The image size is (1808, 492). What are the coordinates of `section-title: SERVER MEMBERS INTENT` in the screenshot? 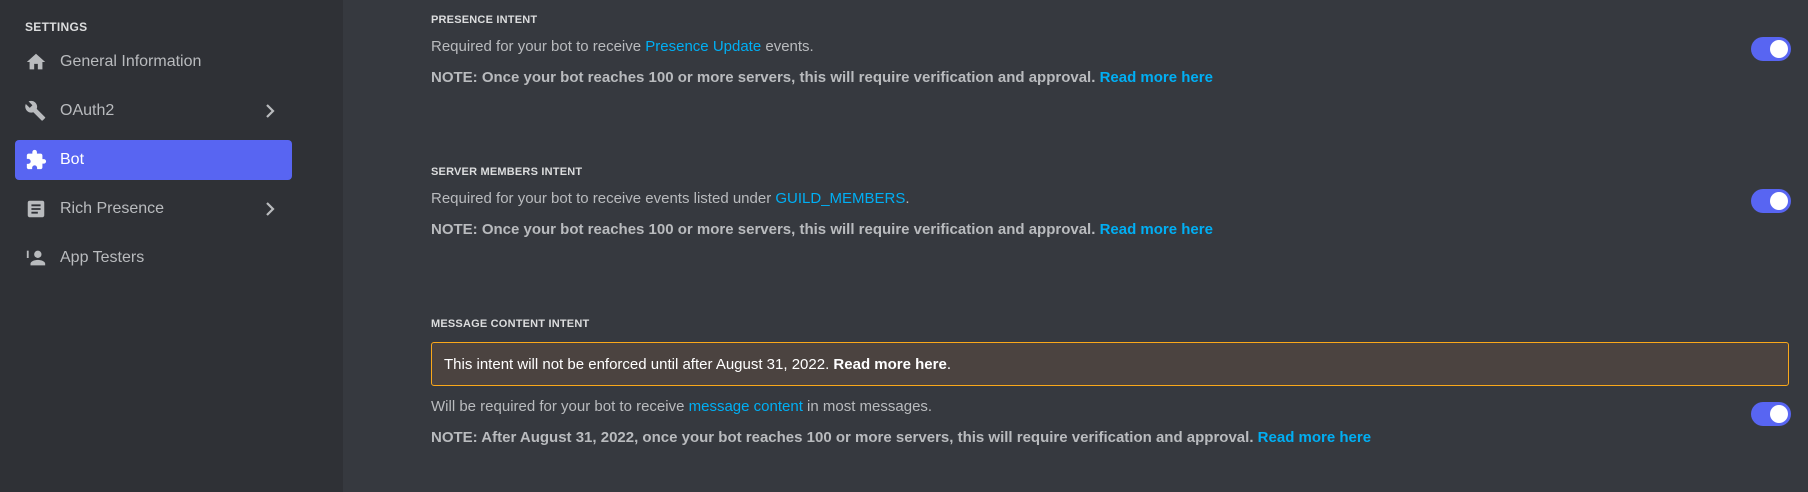 It's located at (507, 172).